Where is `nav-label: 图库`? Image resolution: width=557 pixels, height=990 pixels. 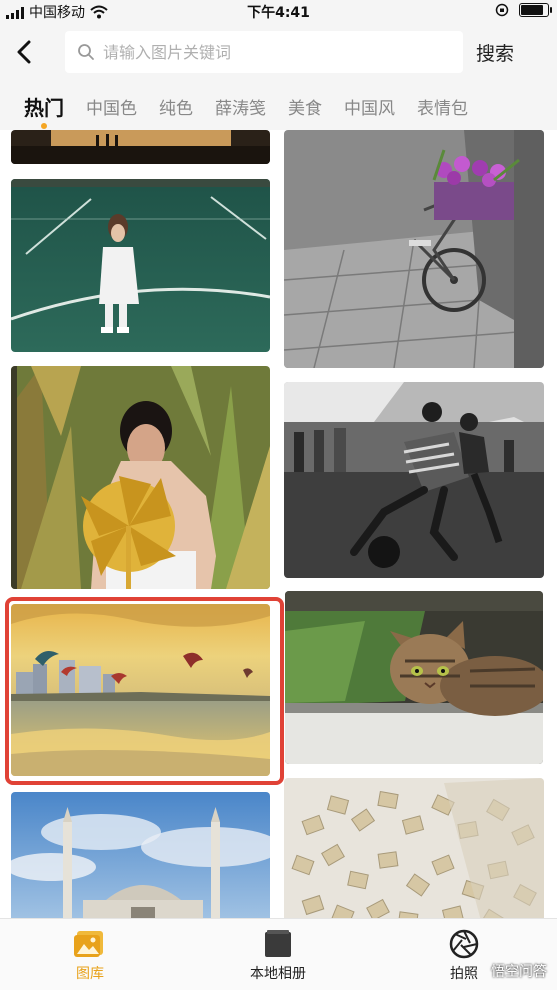
nav-label: 图库 is located at coordinates (90, 974).